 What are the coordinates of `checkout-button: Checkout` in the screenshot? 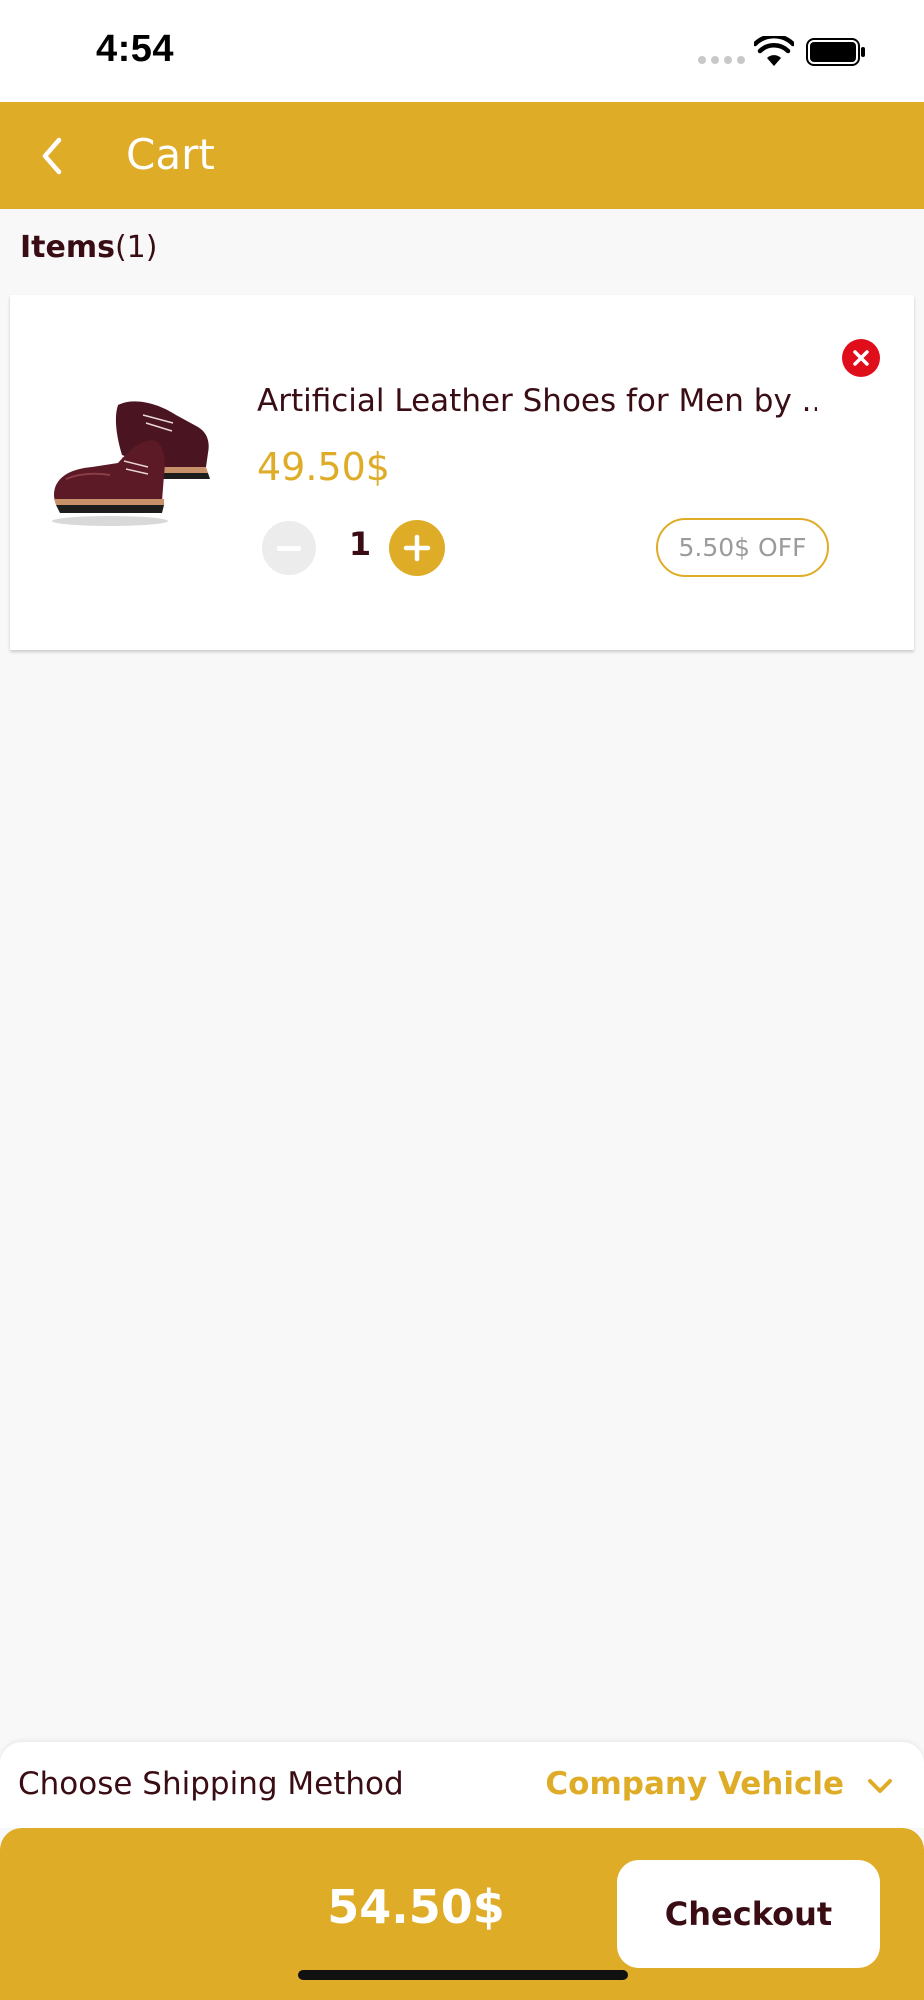 It's located at (748, 1914).